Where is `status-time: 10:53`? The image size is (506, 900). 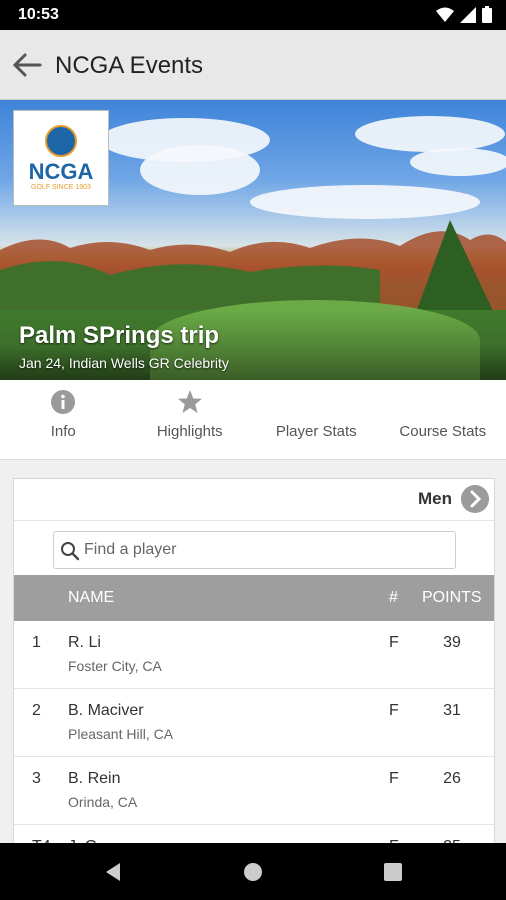
status-time: 10:53 is located at coordinates (38, 14).